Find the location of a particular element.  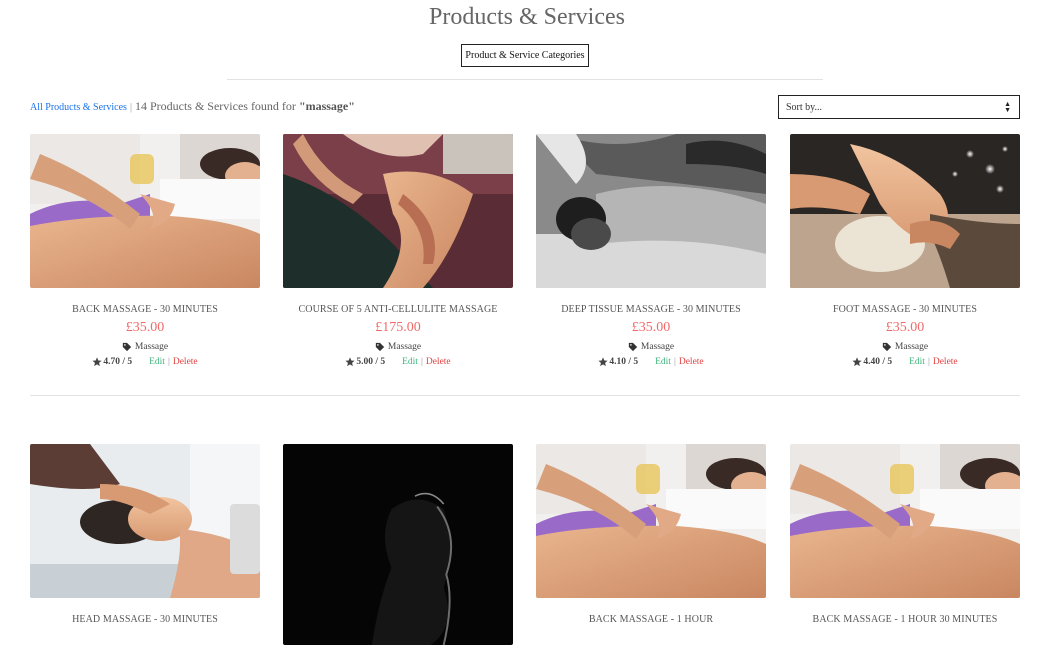

rating-value: 4.70 / 5 is located at coordinates (118, 362).